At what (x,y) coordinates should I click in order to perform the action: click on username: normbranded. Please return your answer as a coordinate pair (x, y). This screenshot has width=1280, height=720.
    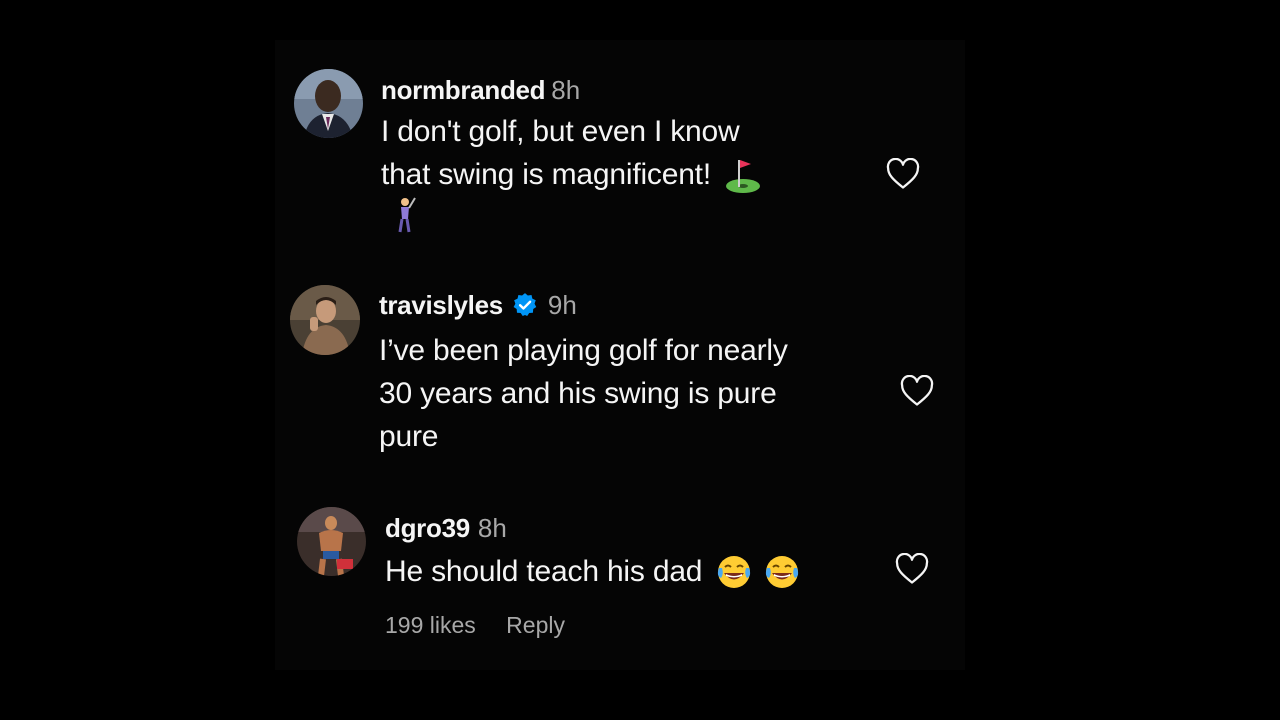
    Looking at the image, I should click on (463, 90).